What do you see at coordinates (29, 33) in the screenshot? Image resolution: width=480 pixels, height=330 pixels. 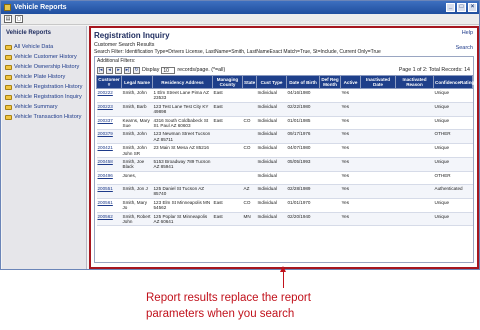 I see `sidebar-heading: Vehicle Reports` at bounding box center [29, 33].